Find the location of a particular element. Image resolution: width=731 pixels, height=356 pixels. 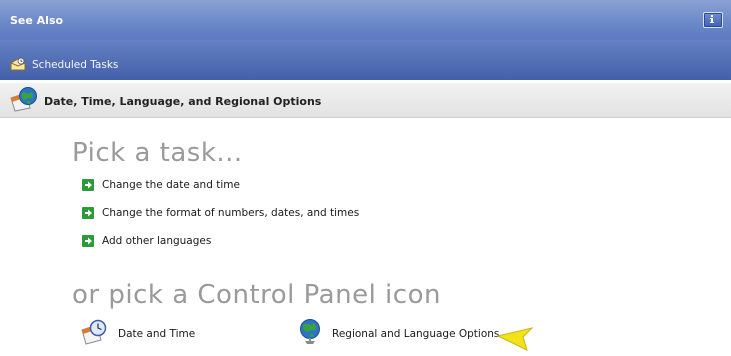

info-icon is located at coordinates (713, 20).